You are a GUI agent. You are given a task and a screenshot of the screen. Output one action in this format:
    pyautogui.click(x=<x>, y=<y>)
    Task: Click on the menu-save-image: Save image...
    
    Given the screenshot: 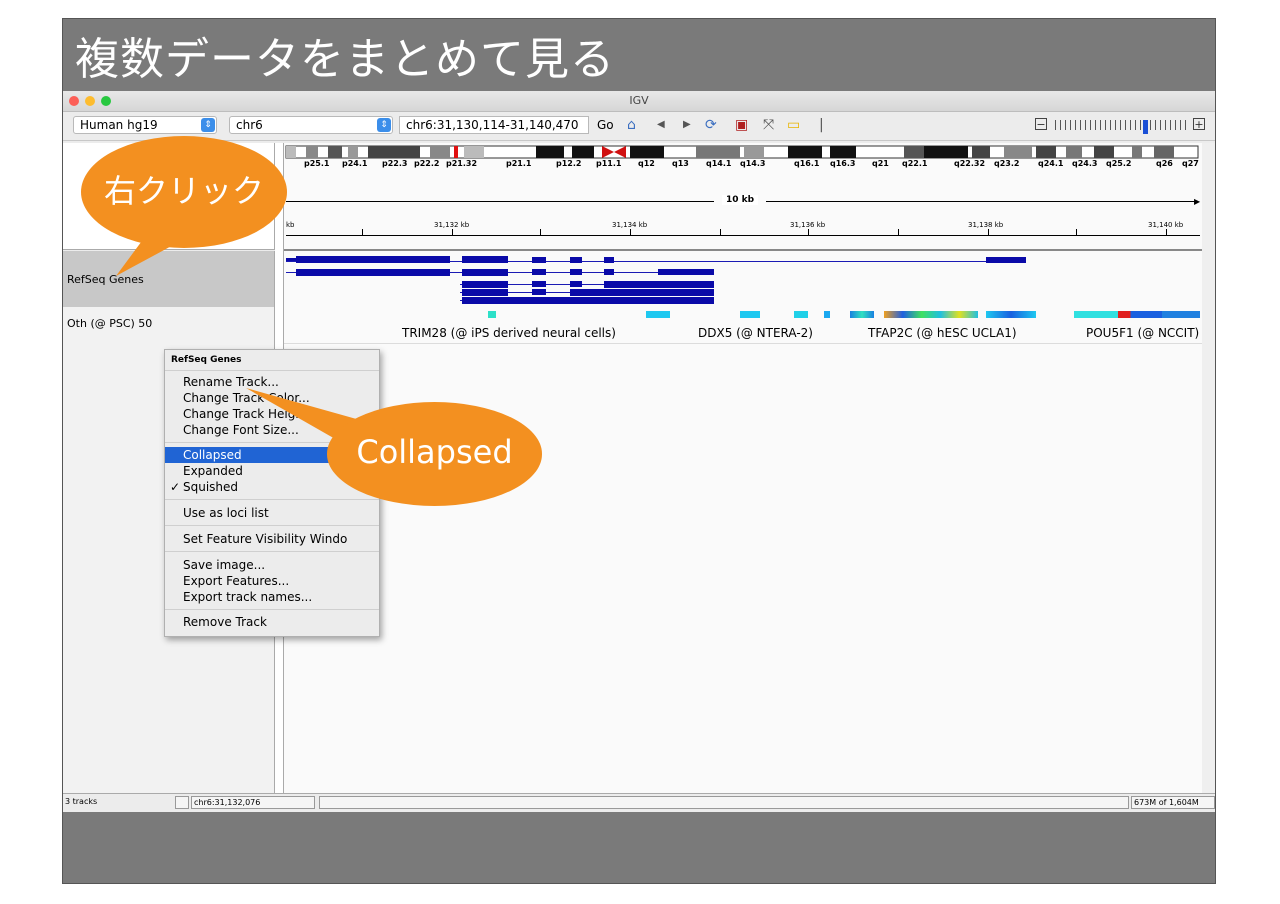 What is the action you would take?
    pyautogui.click(x=272, y=565)
    